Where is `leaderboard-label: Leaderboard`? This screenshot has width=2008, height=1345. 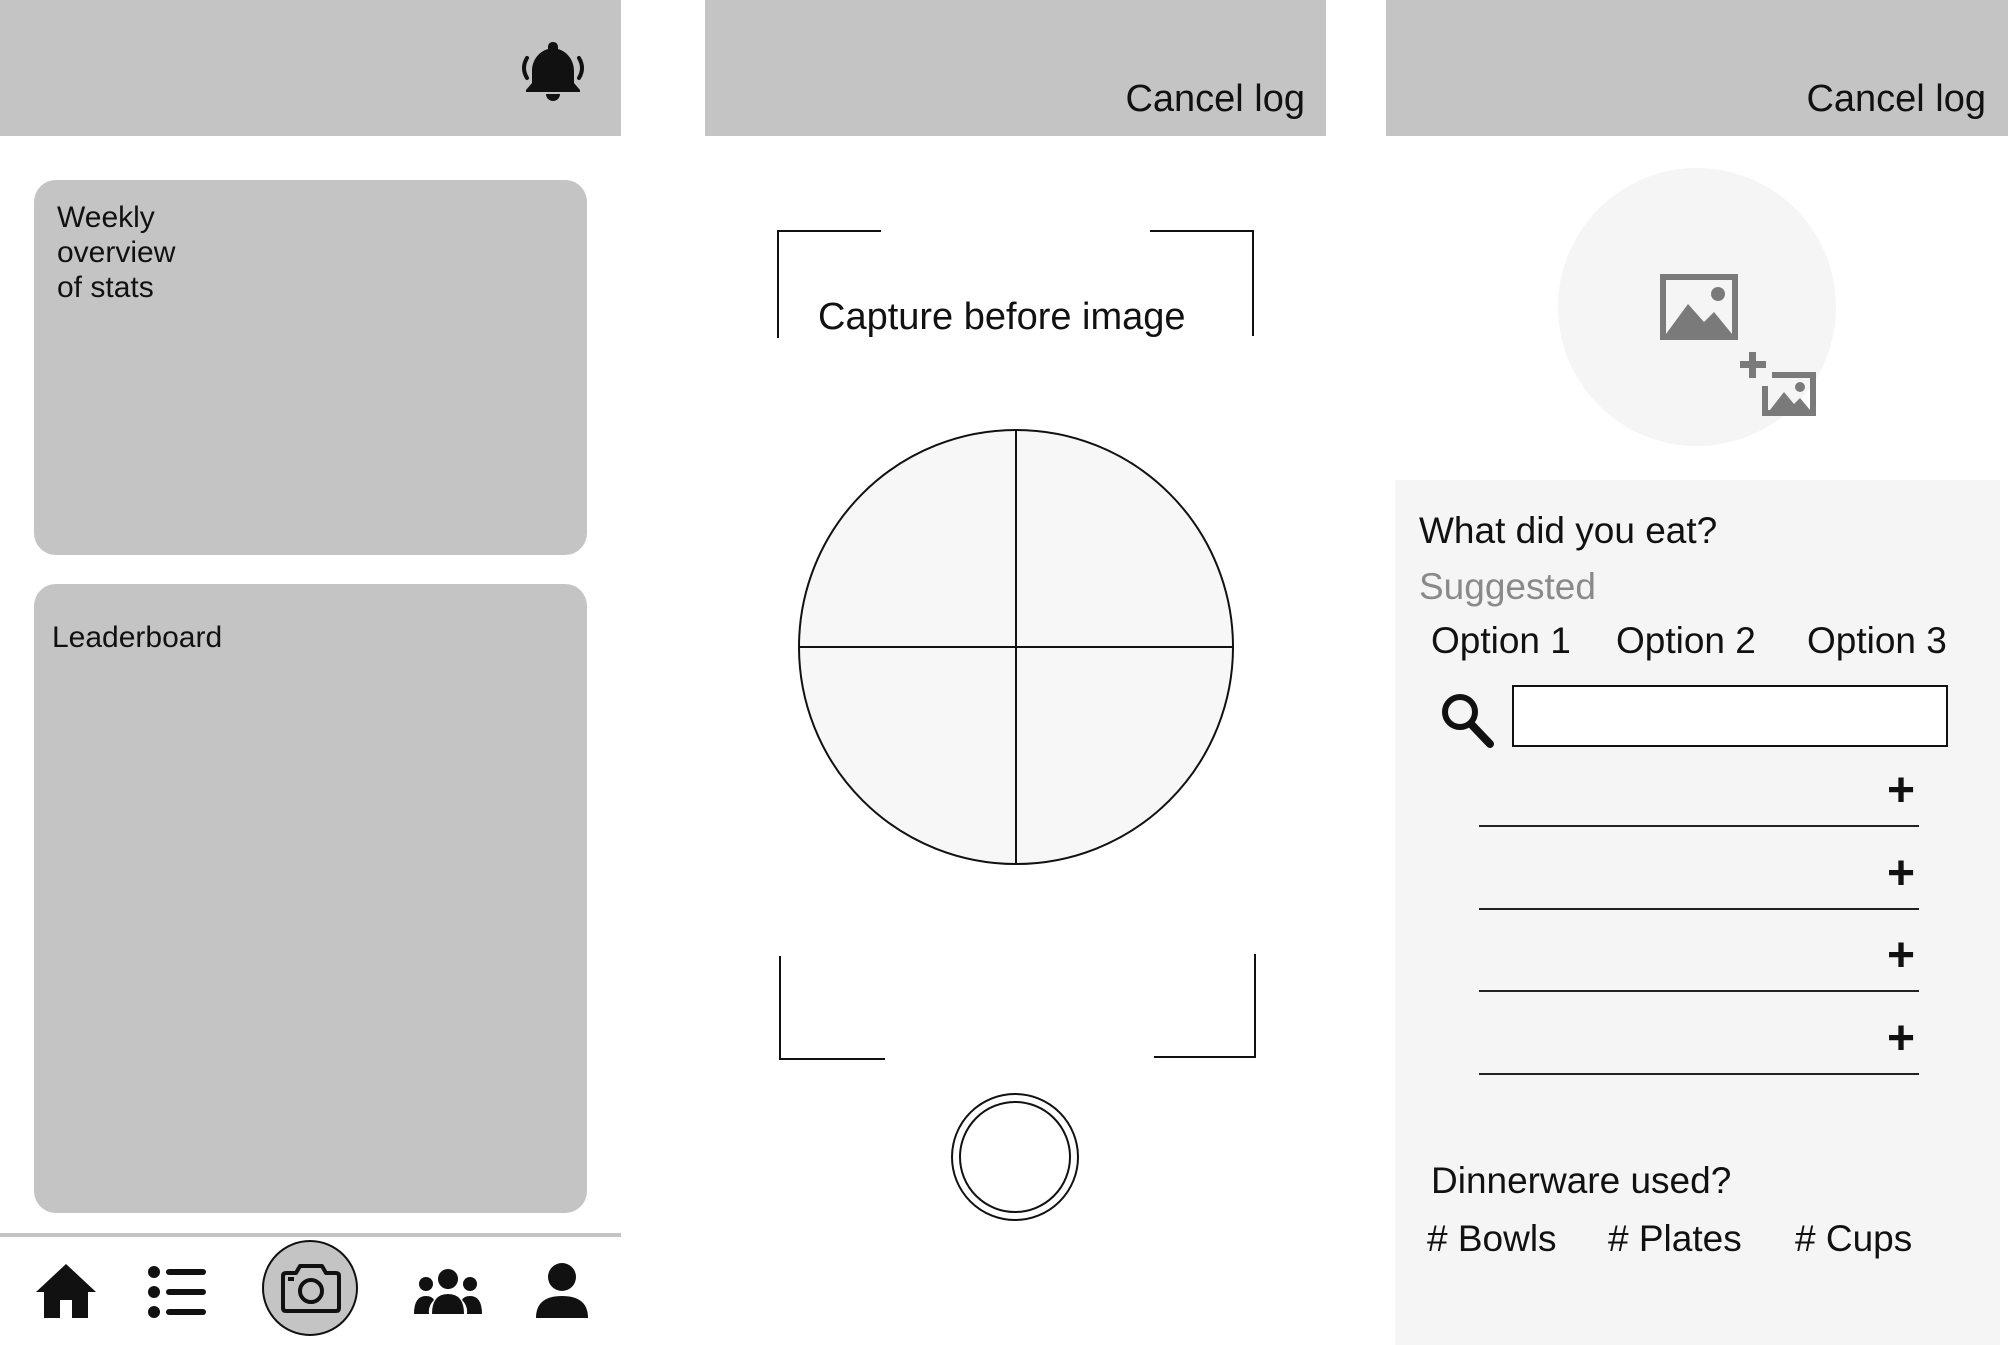
leaderboard-label: Leaderboard is located at coordinates (137, 637).